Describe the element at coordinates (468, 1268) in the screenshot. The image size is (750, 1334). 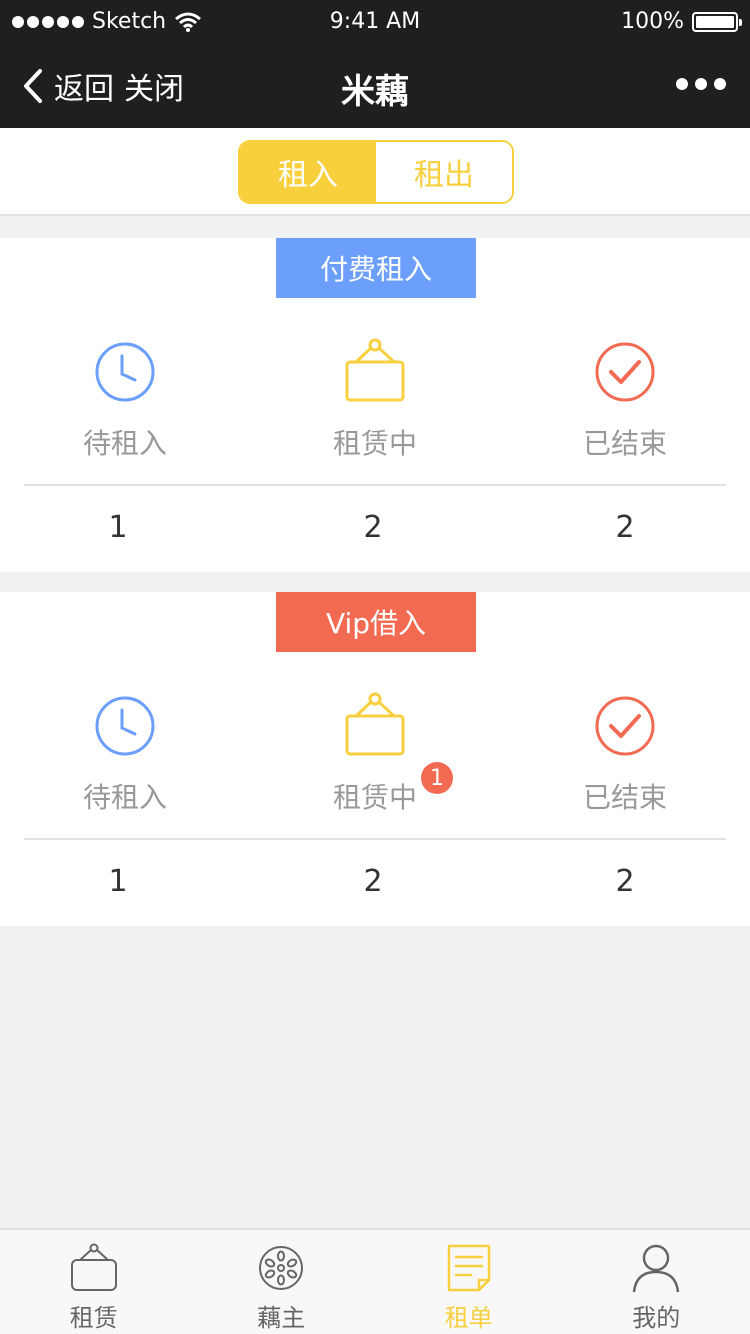
I see `order-list-icon` at that location.